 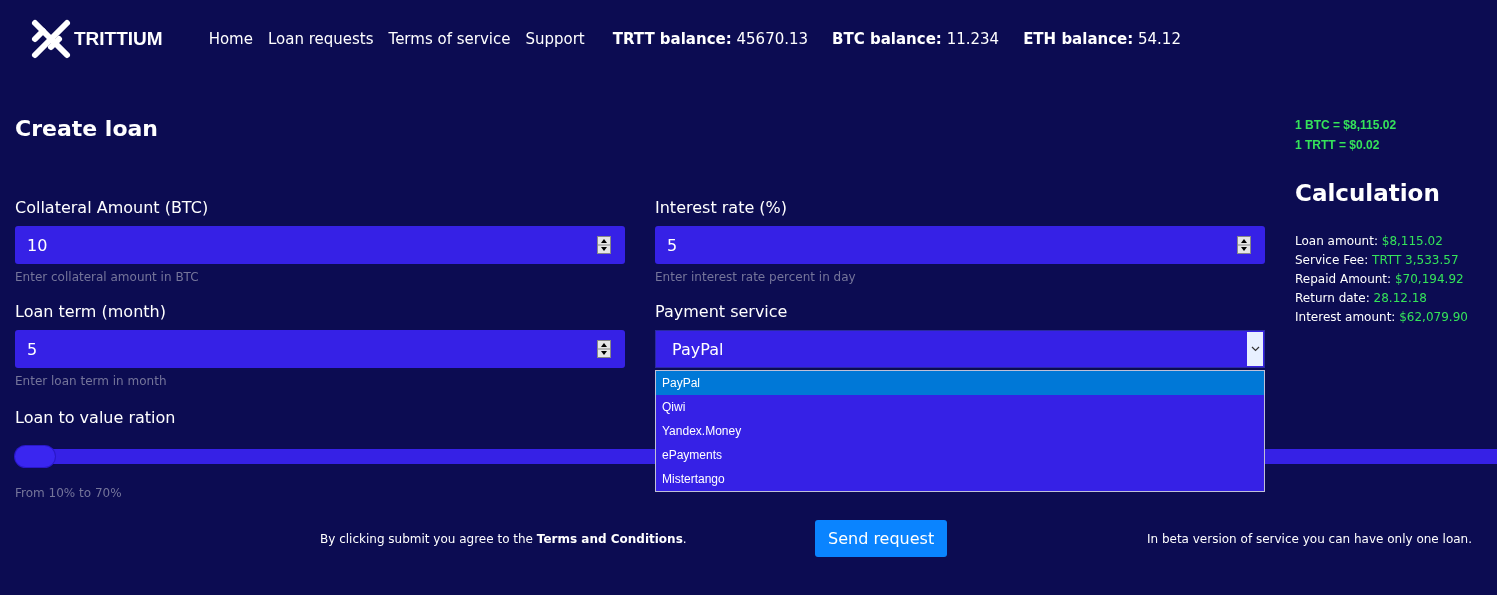 I want to click on dropdown-option: PayPal, so click(x=960, y=383).